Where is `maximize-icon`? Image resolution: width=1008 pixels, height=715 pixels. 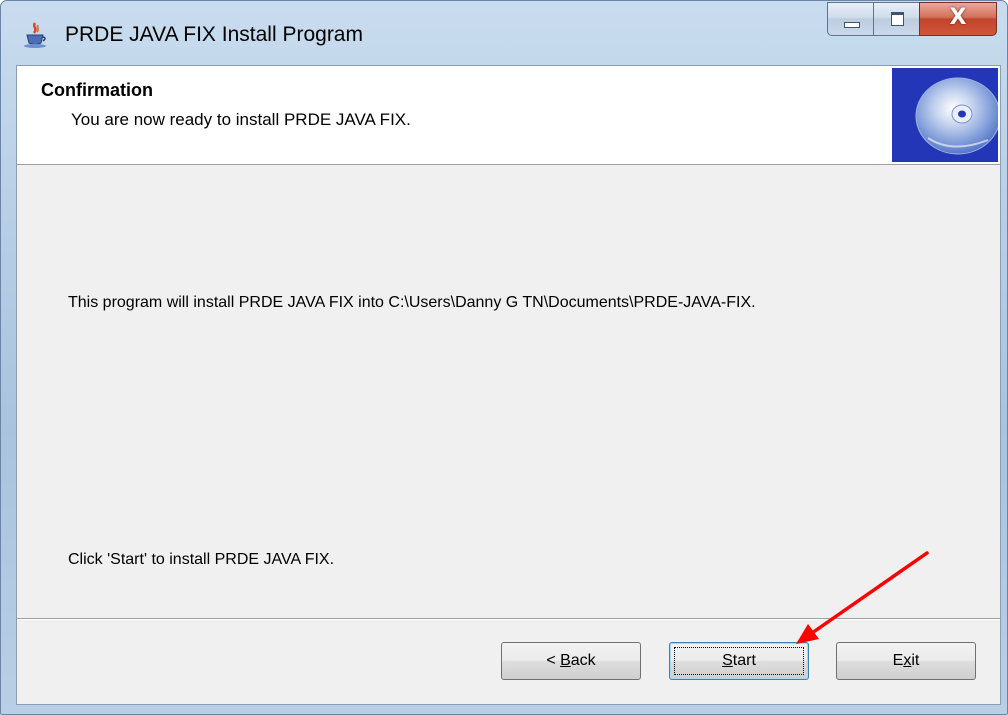 maximize-icon is located at coordinates (897, 19).